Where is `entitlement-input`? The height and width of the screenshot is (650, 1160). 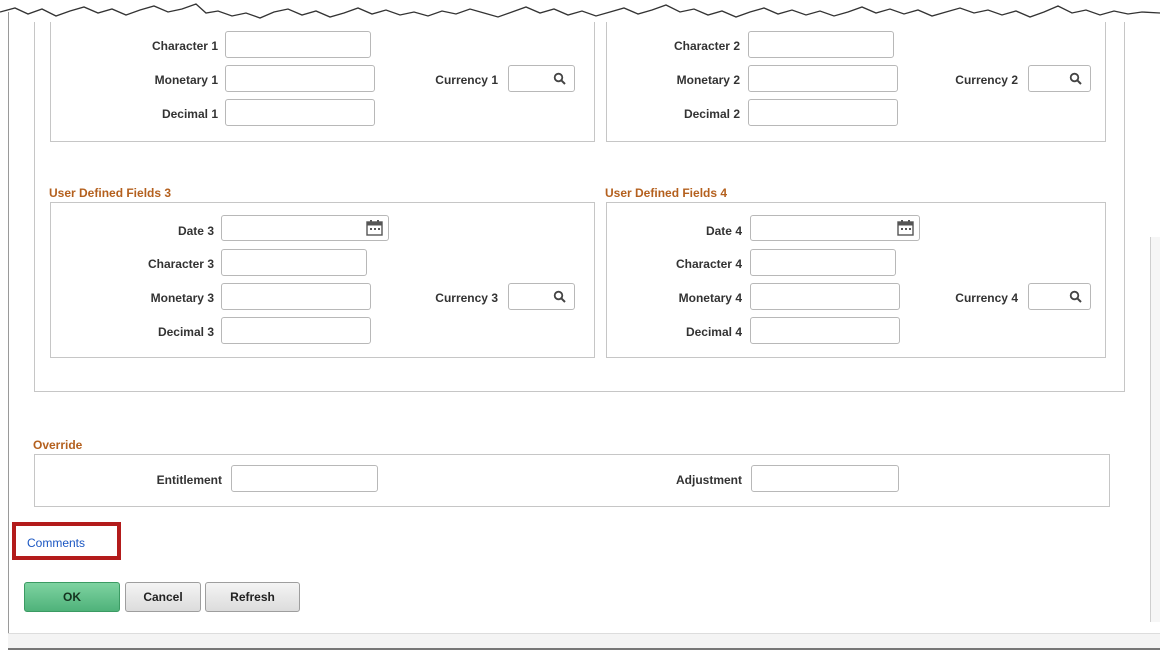 entitlement-input is located at coordinates (304, 478).